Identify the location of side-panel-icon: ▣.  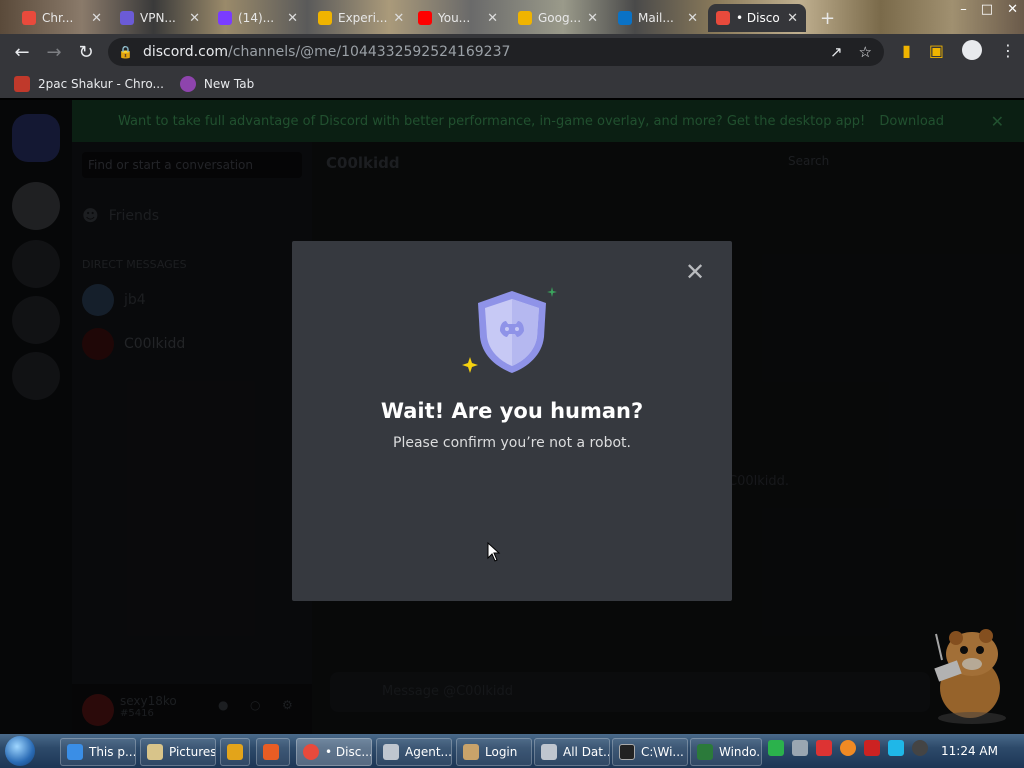
(936, 50).